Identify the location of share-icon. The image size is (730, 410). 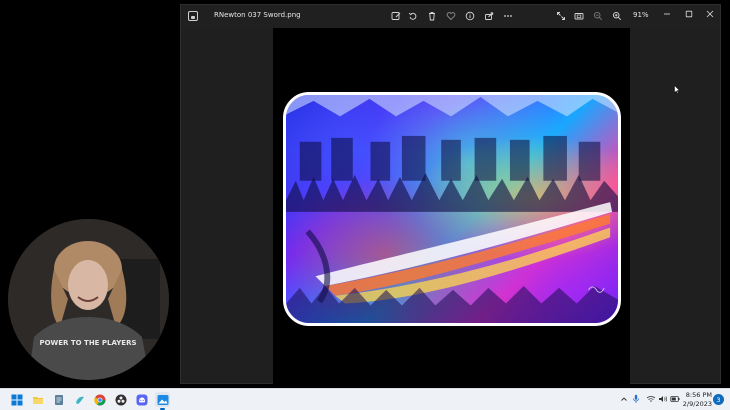
(489, 16).